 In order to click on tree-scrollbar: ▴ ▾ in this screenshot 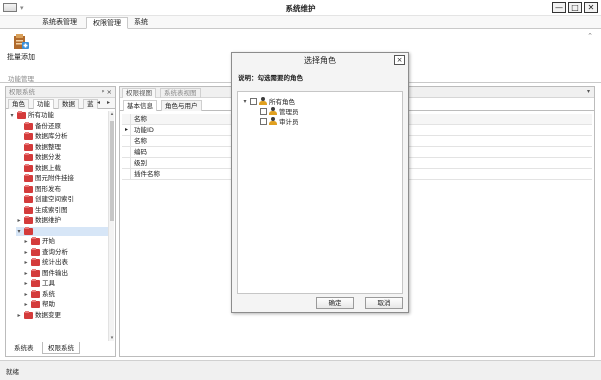, I will do `click(111, 226)`.